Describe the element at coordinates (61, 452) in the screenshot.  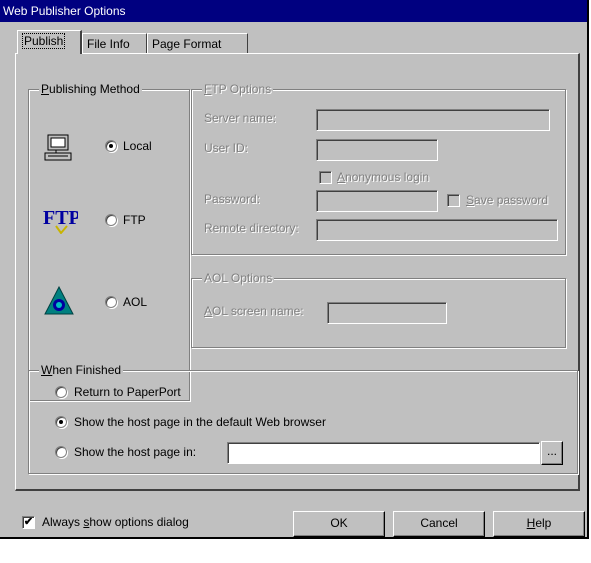
I see `show-host-page-in-radio` at that location.